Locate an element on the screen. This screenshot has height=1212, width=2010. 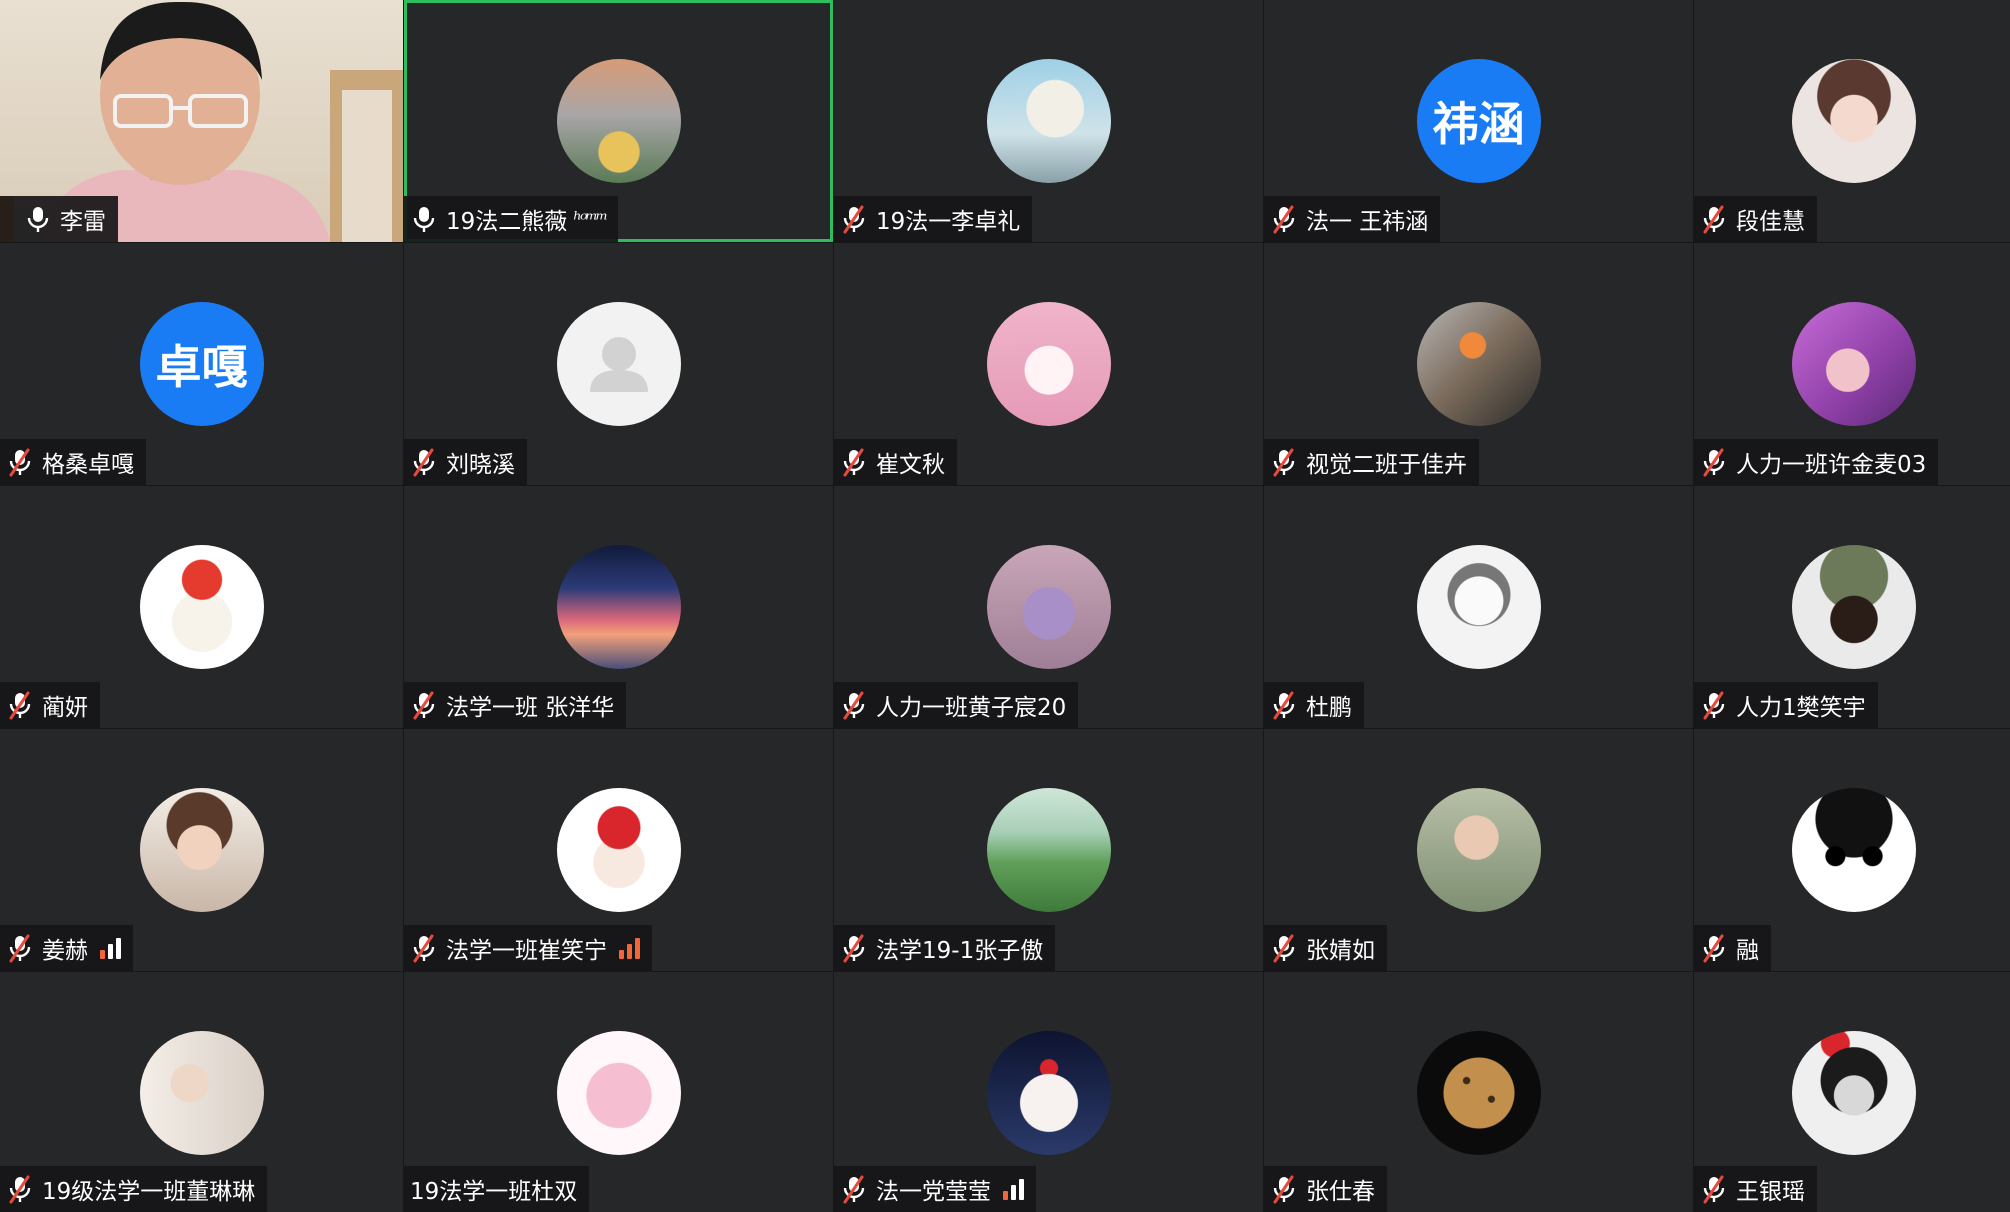
participant-nameplate: 19法二熊薇 ʰᵒᵐᵐ is located at coordinates (511, 219).